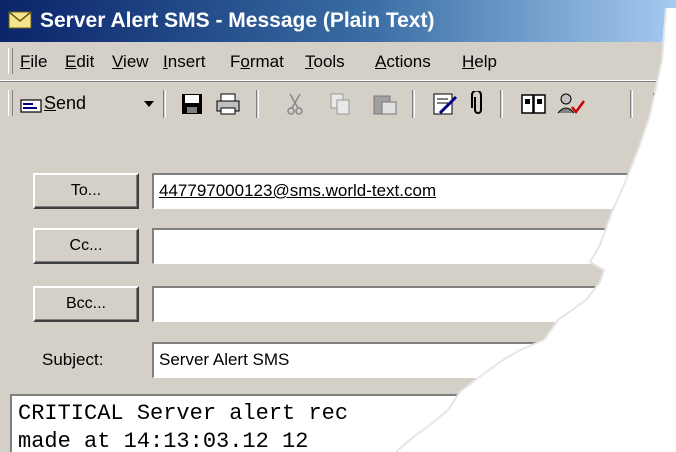 This screenshot has height=452, width=676. Describe the element at coordinates (295, 104) in the screenshot. I see `cut-icon` at that location.